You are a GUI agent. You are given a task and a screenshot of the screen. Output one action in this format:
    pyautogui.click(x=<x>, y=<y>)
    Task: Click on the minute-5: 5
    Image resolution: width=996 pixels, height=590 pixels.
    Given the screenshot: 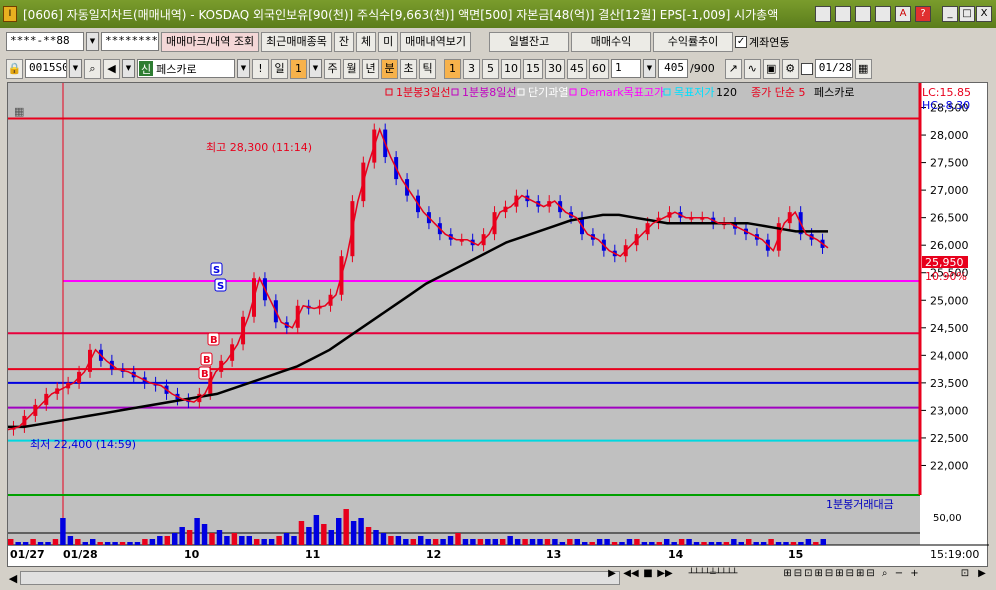 What is the action you would take?
    pyautogui.click(x=490, y=68)
    